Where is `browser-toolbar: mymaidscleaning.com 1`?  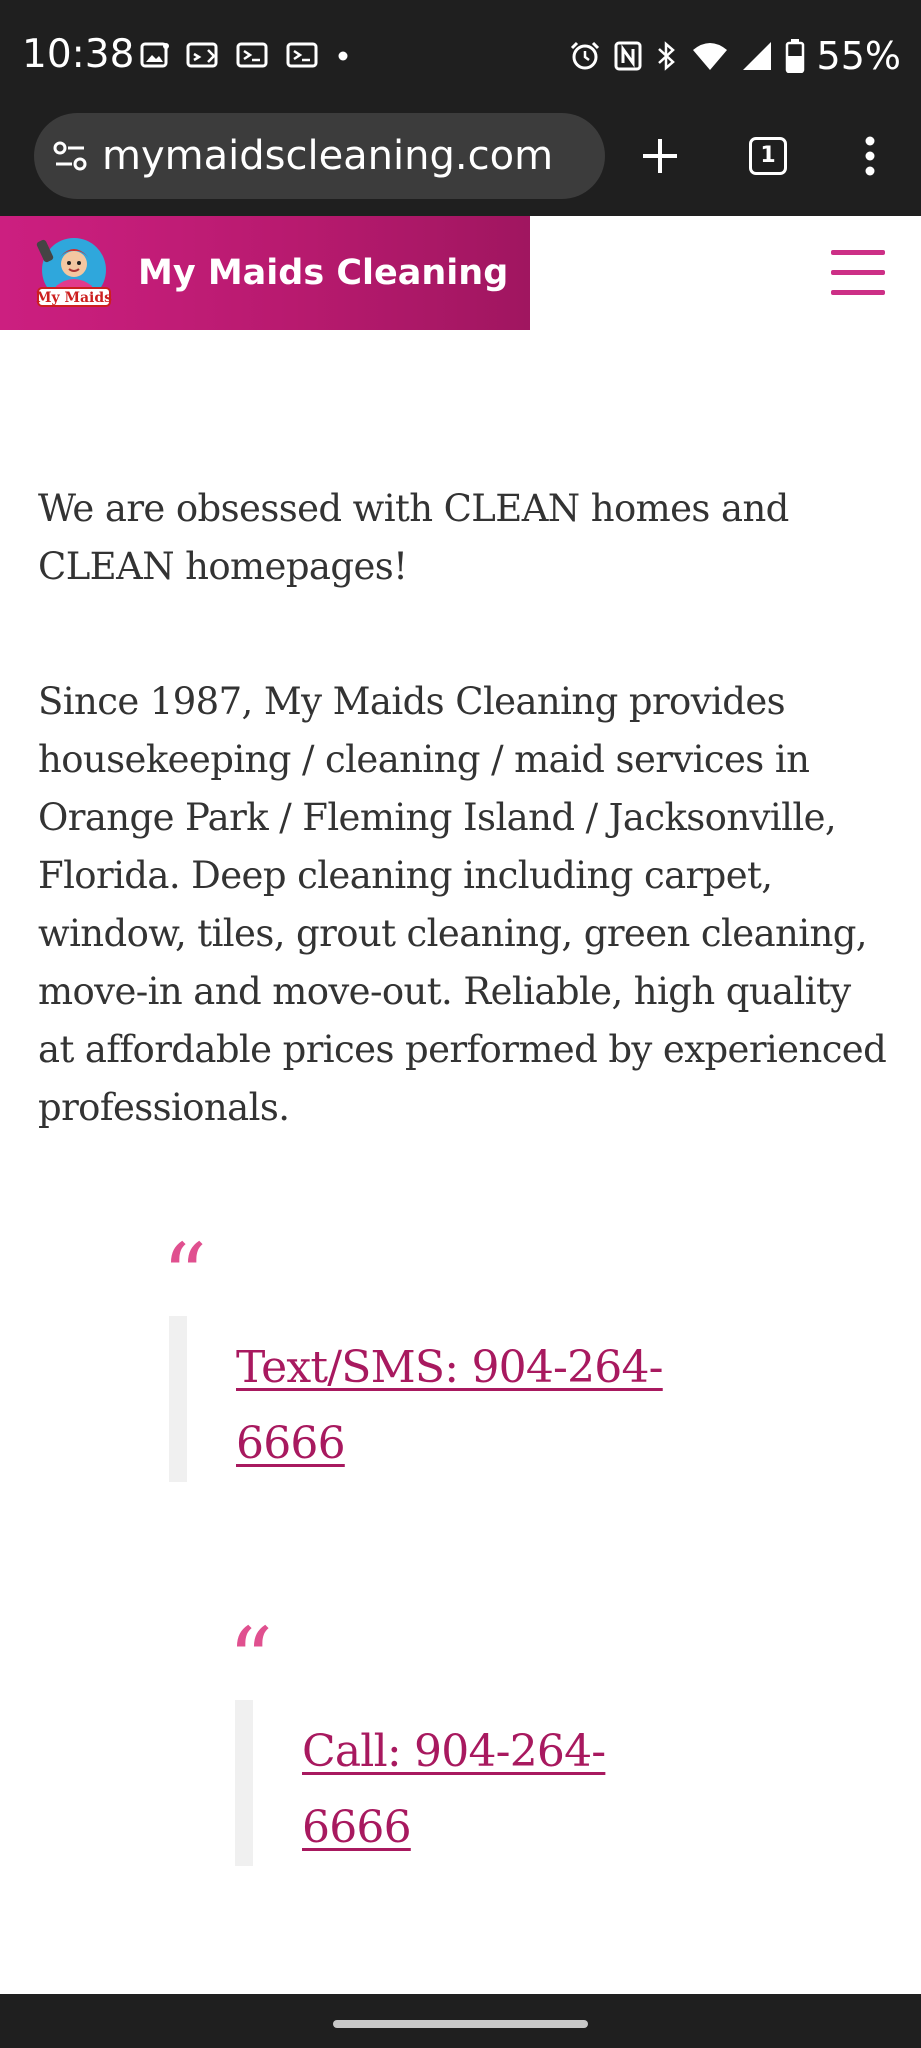 browser-toolbar: mymaidscleaning.com 1 is located at coordinates (460, 163).